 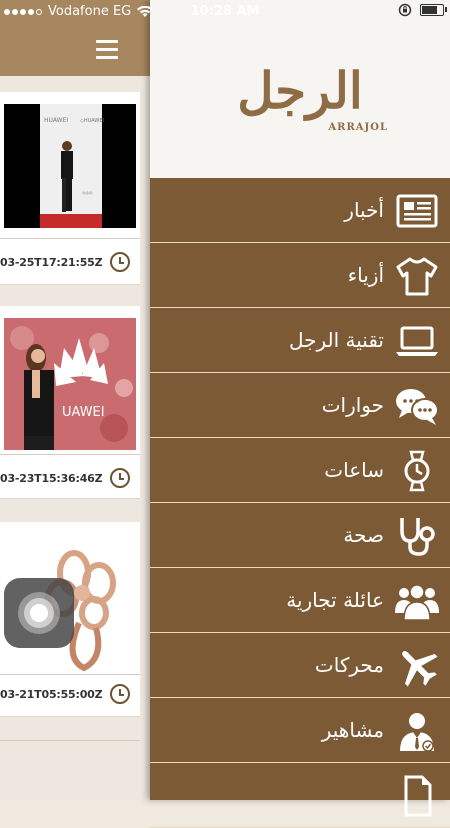 I want to click on group-icon, so click(x=417, y=601).